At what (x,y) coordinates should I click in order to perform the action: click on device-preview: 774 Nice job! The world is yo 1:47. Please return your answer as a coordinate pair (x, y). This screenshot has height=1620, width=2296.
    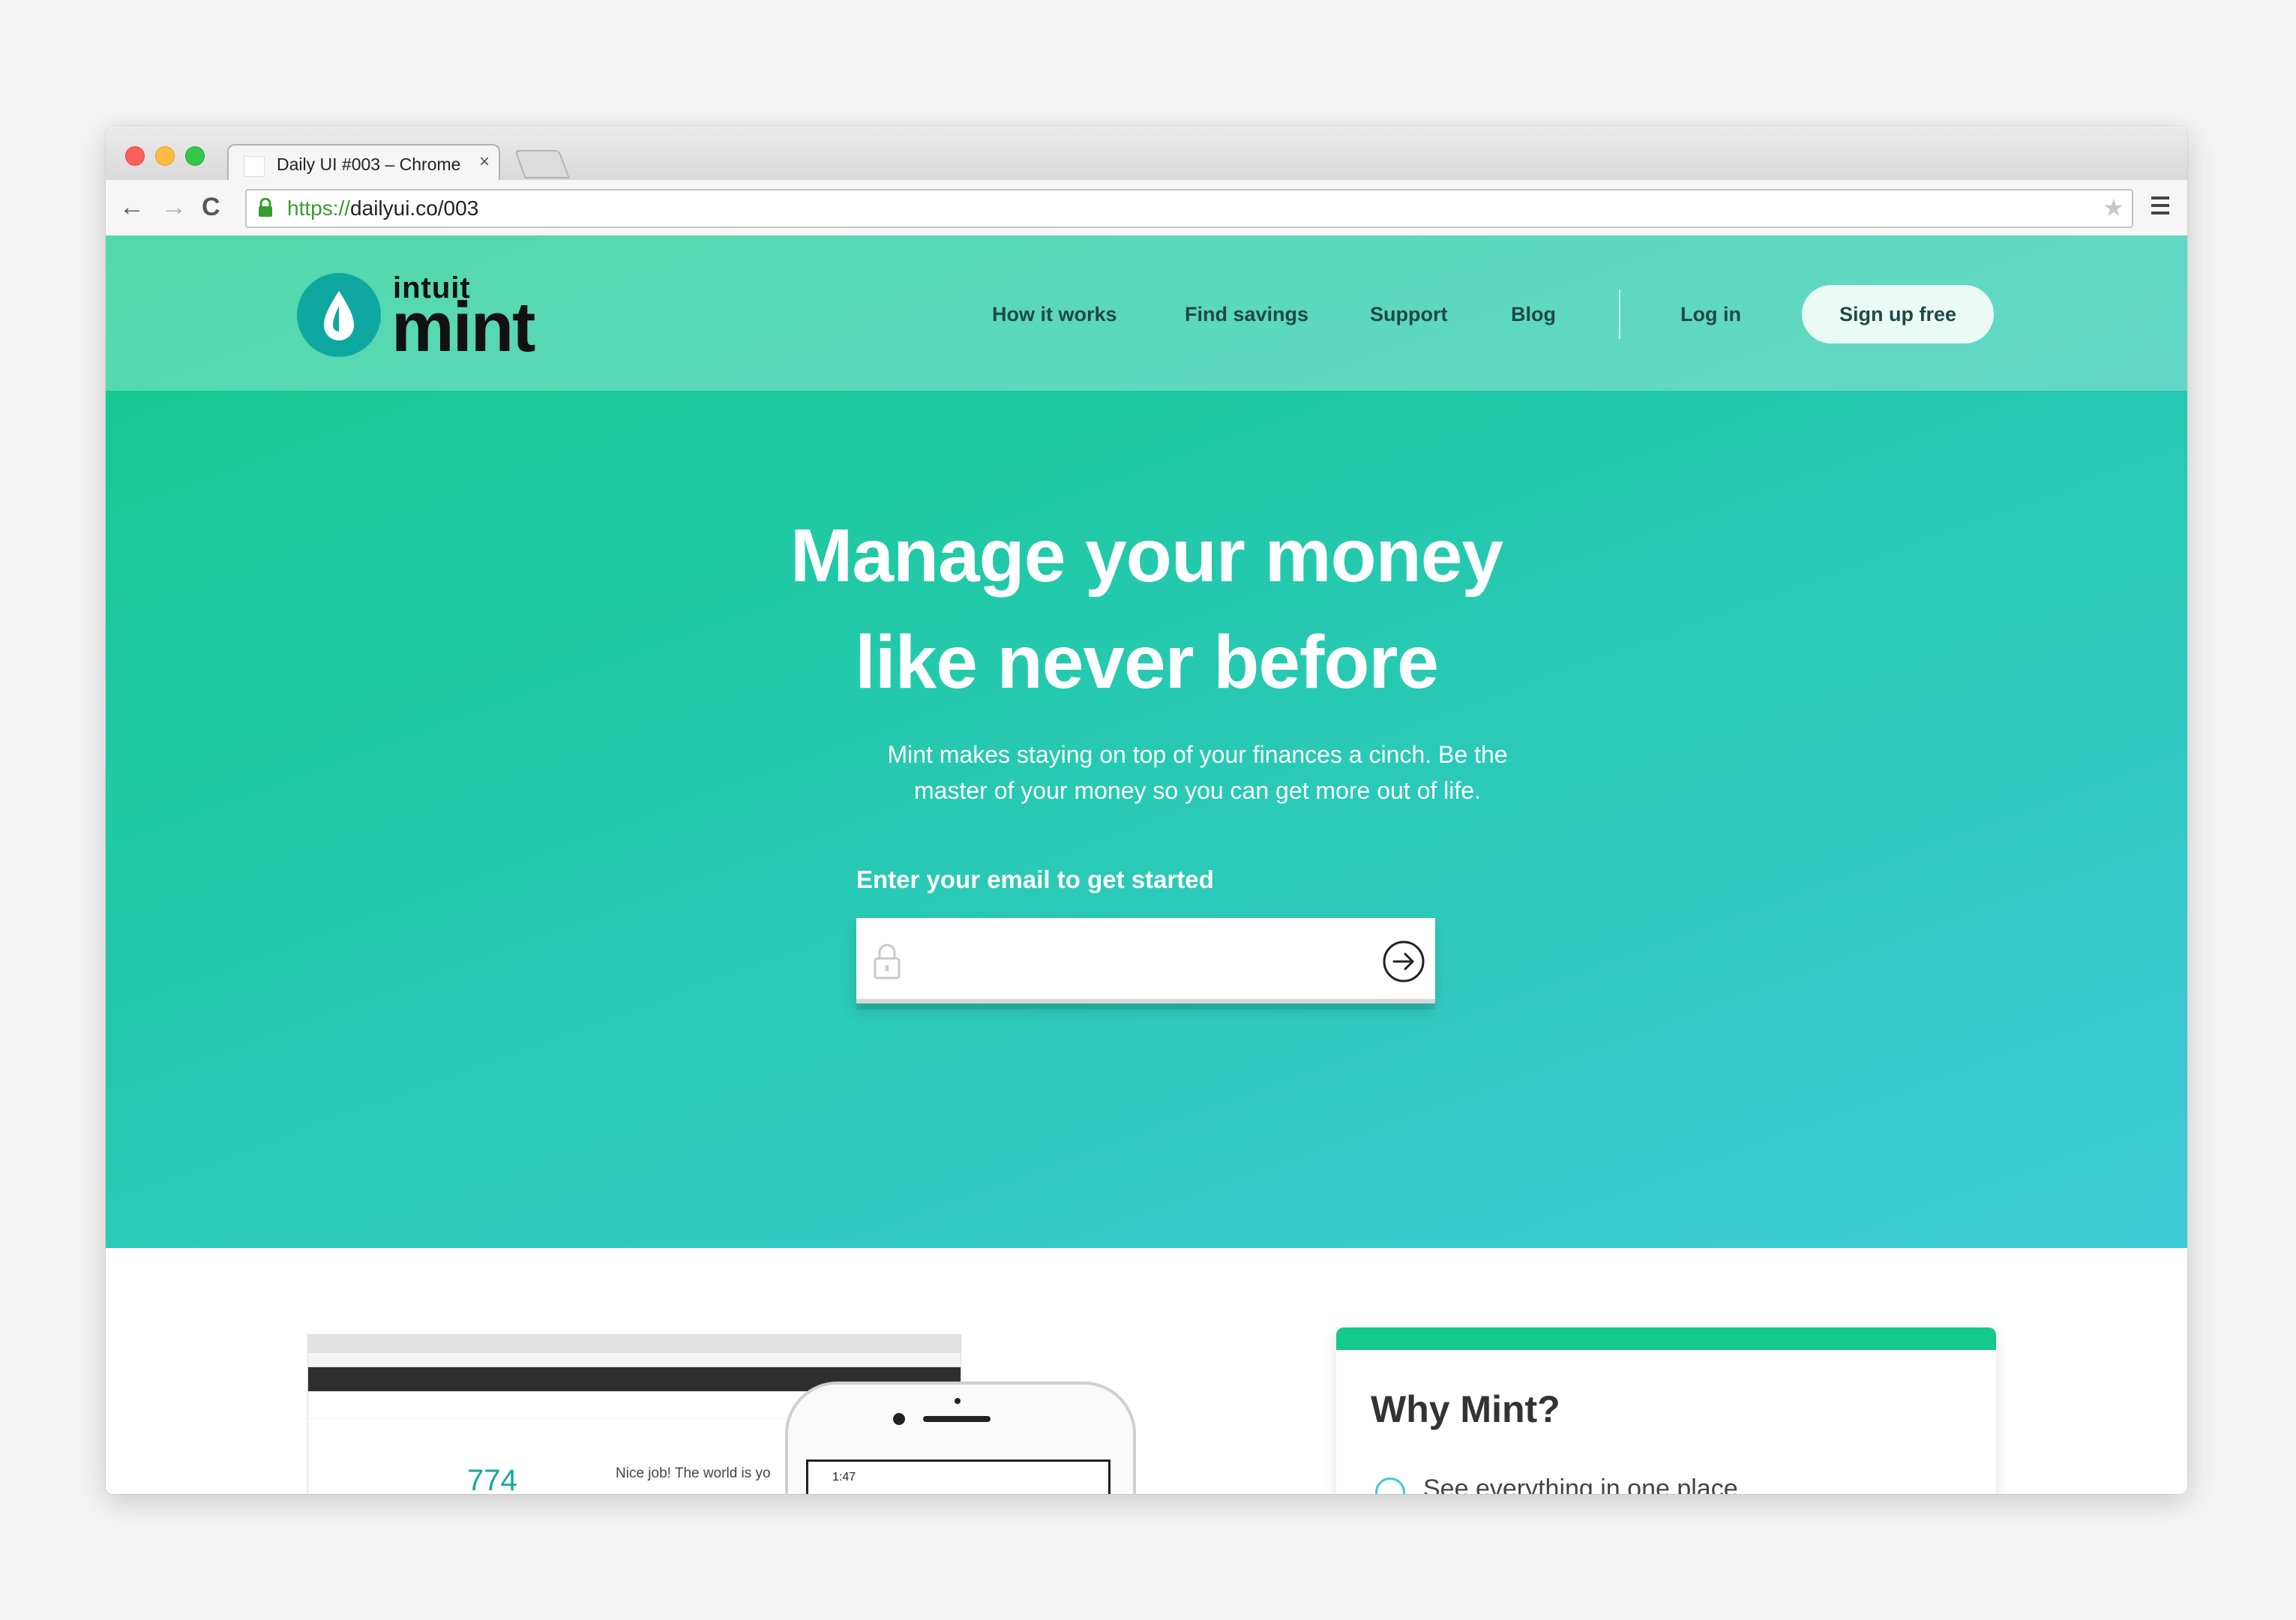
    Looking at the image, I should click on (724, 1414).